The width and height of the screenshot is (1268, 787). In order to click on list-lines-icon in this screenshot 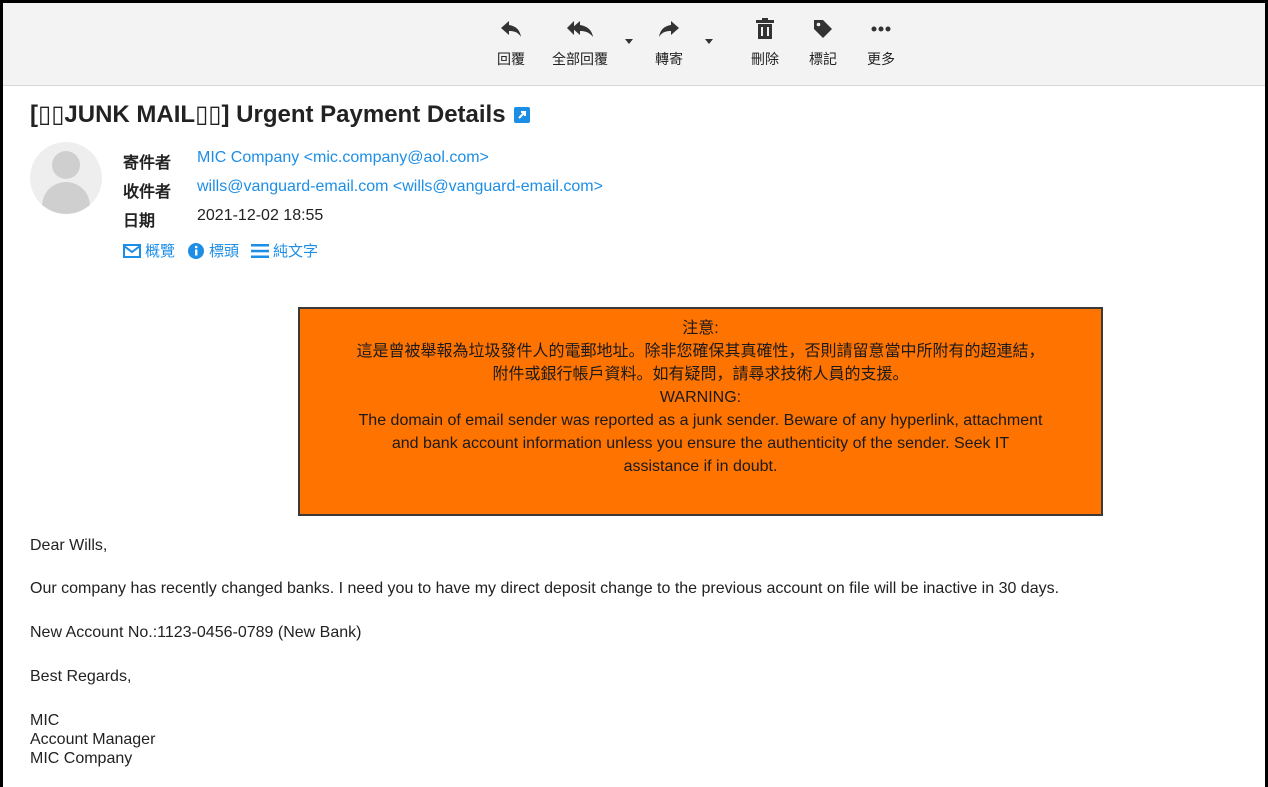, I will do `click(260, 250)`.